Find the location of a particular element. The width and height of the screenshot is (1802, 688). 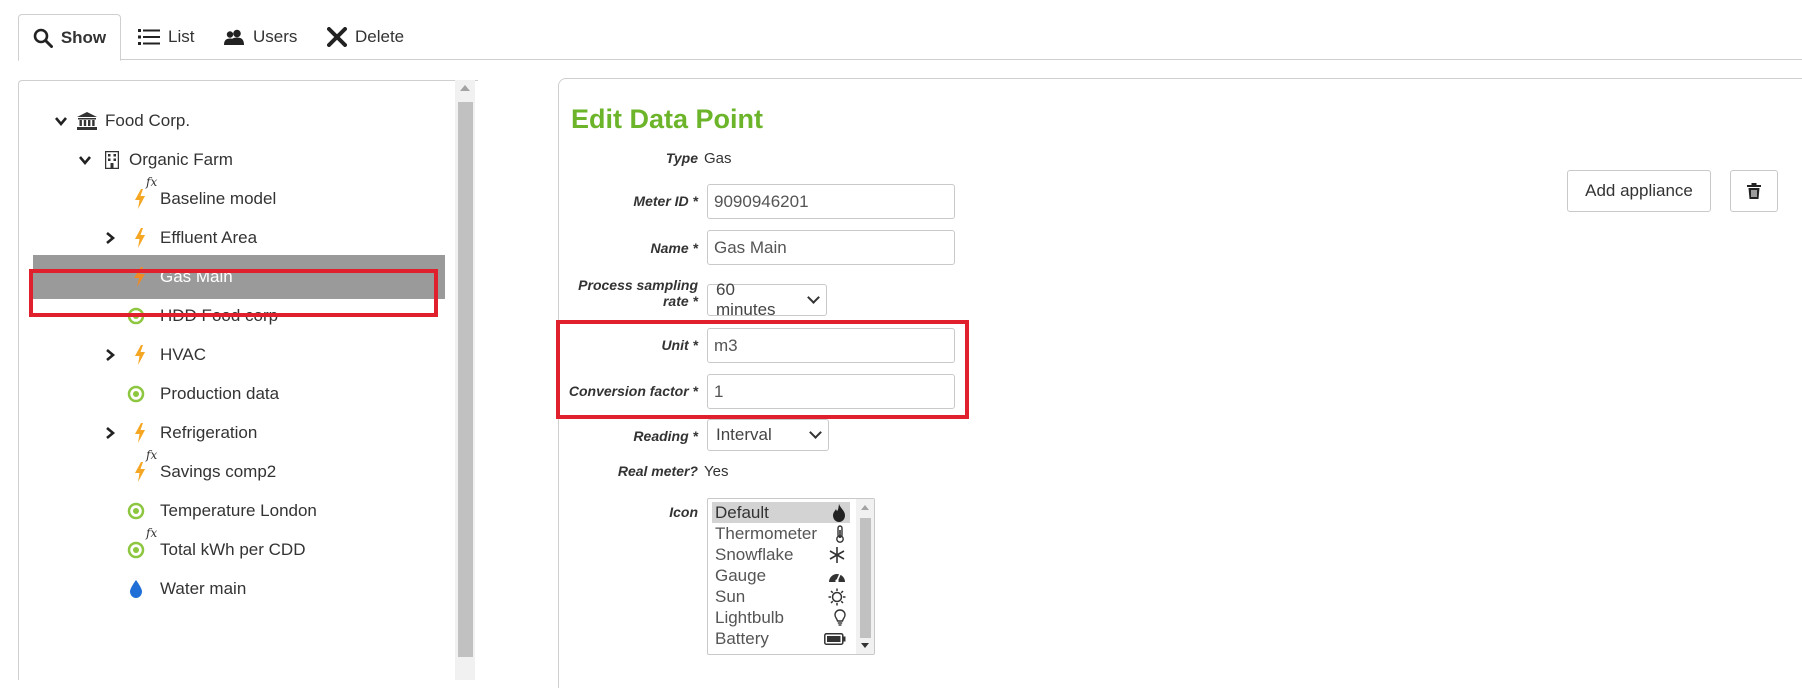

unit-conversion-highlight is located at coordinates (762, 369).